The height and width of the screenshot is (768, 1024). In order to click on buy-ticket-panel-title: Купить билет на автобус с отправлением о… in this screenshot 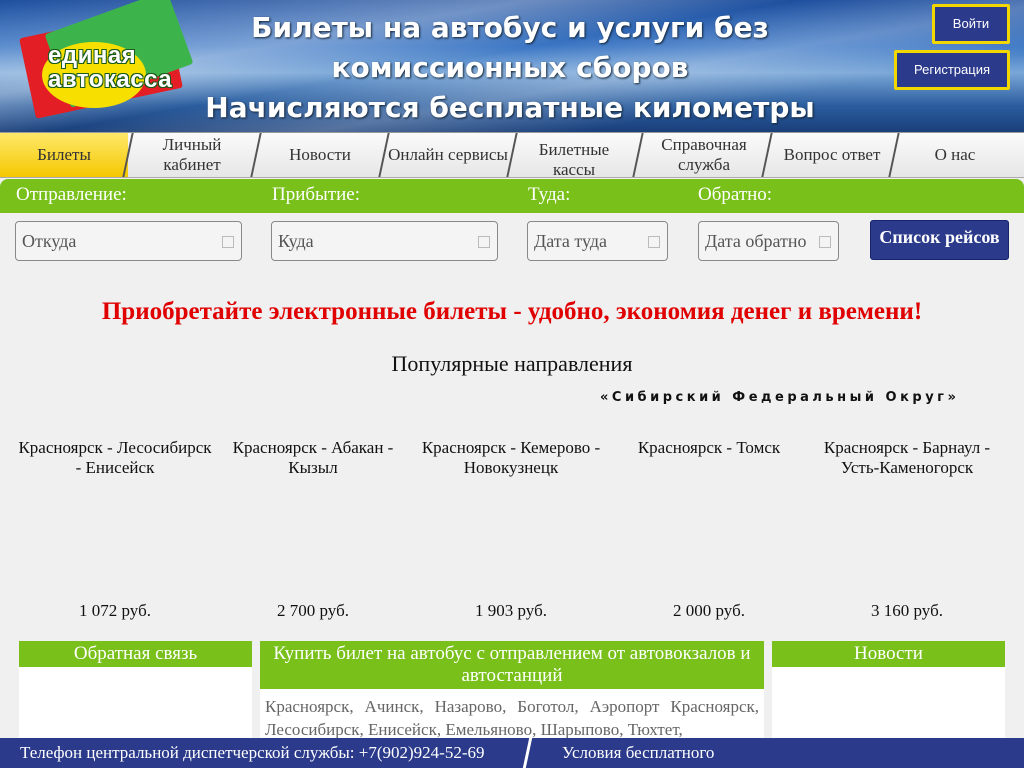, I will do `click(512, 665)`.